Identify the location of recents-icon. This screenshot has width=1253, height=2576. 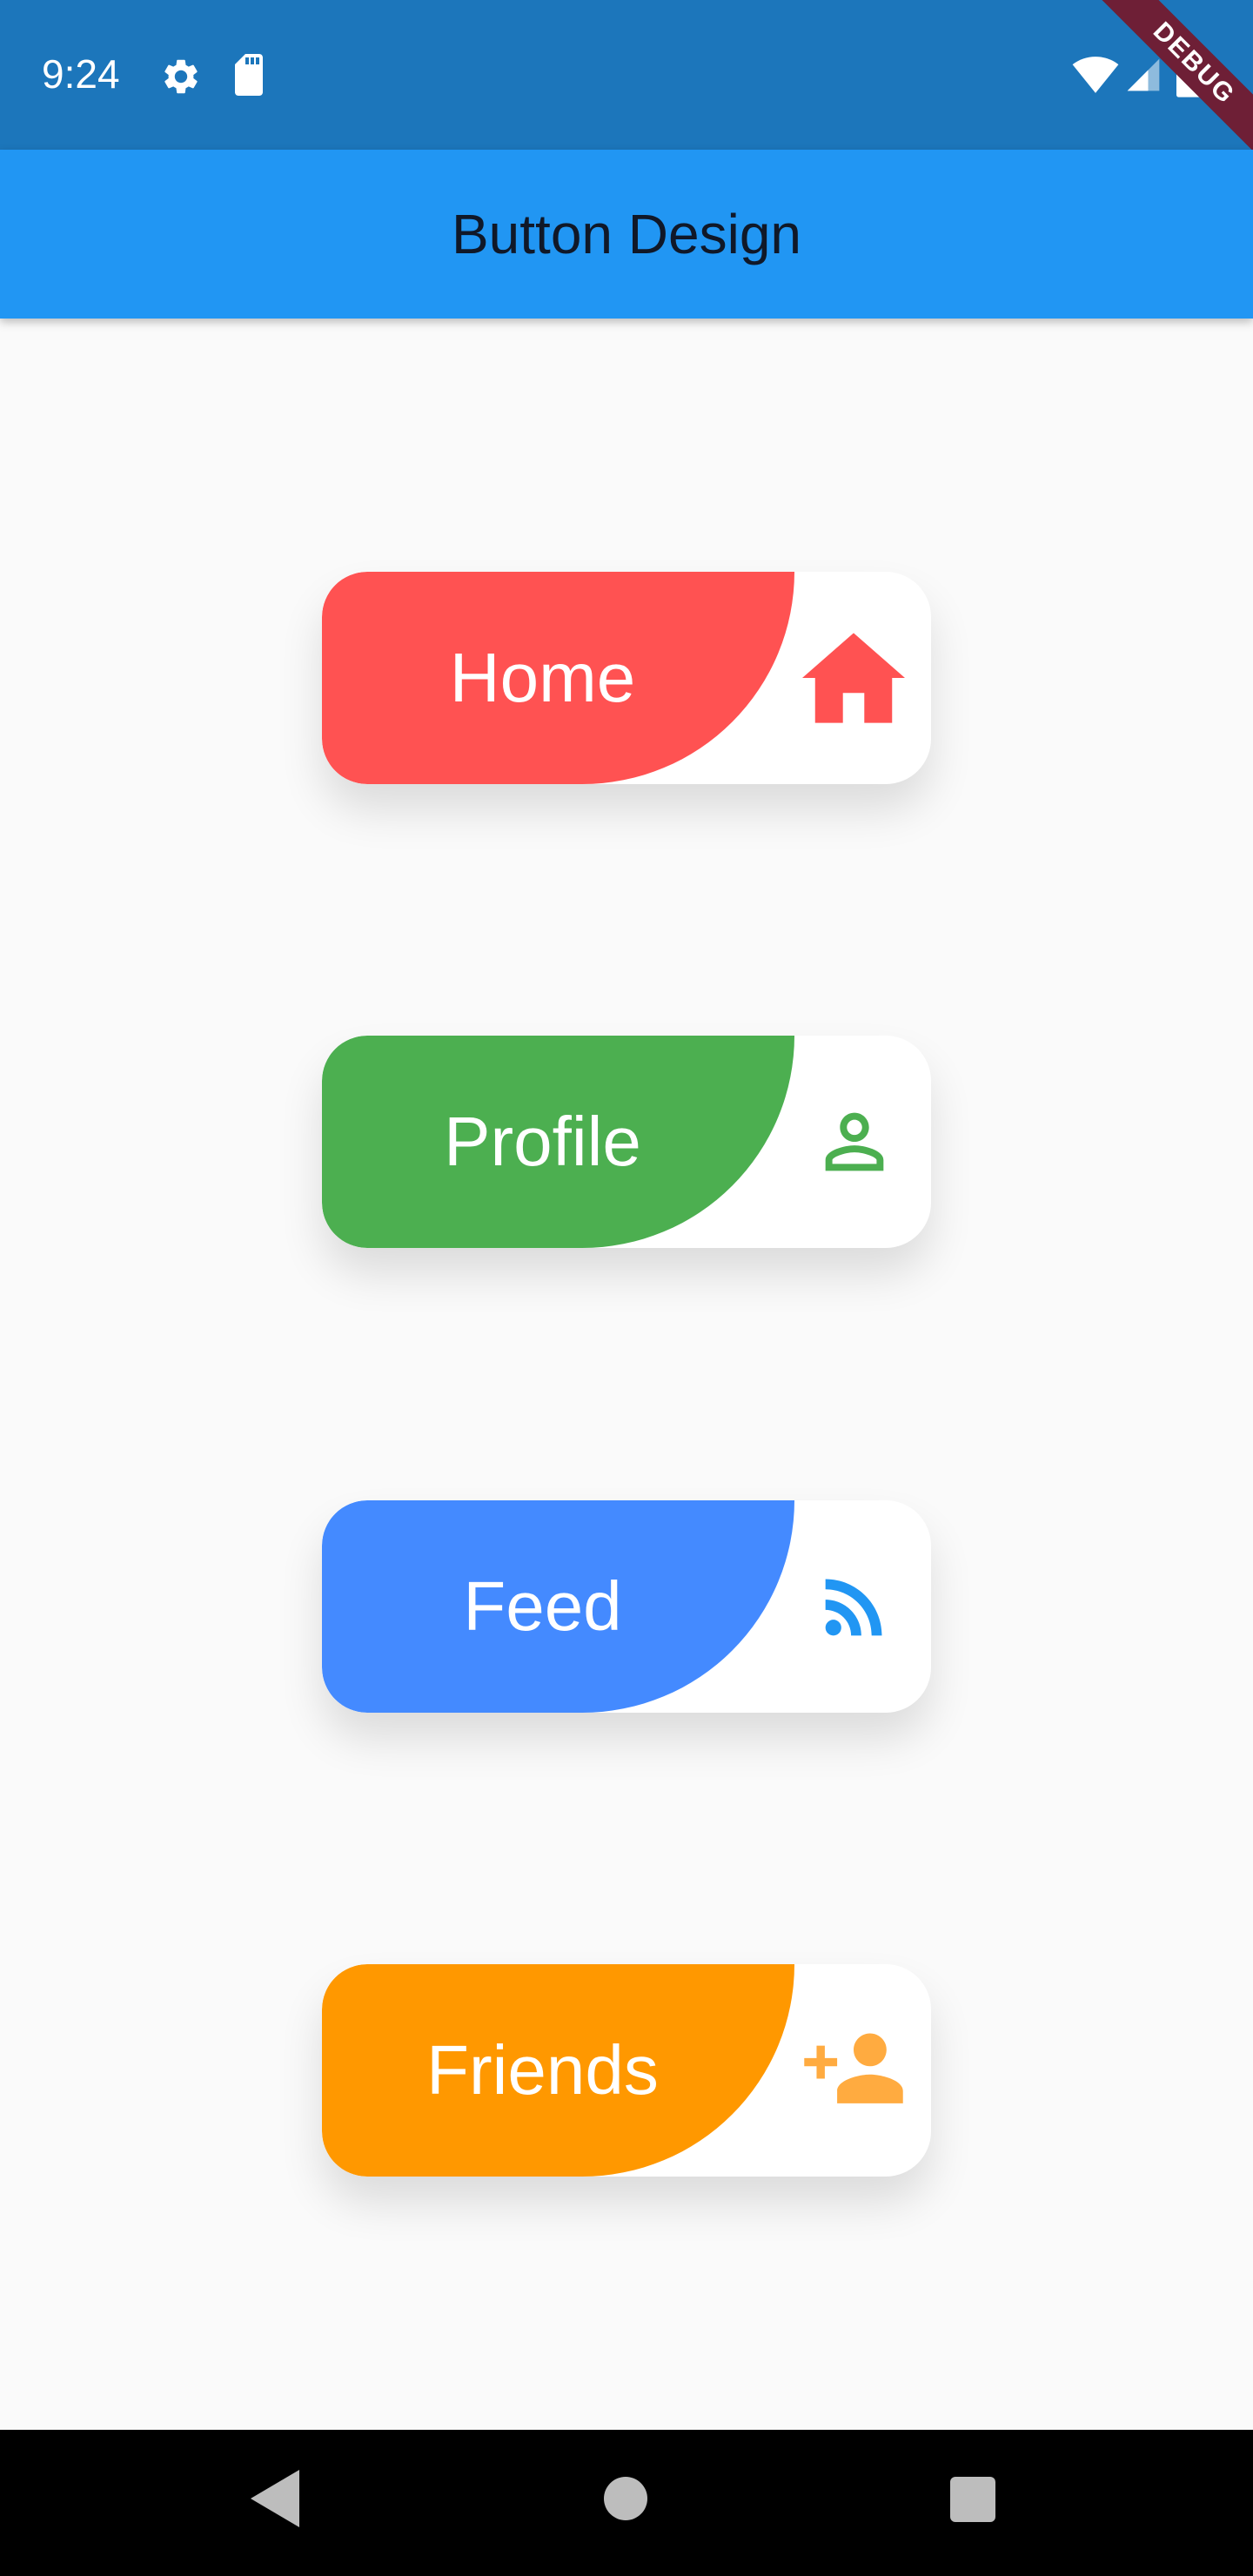
(972, 2499).